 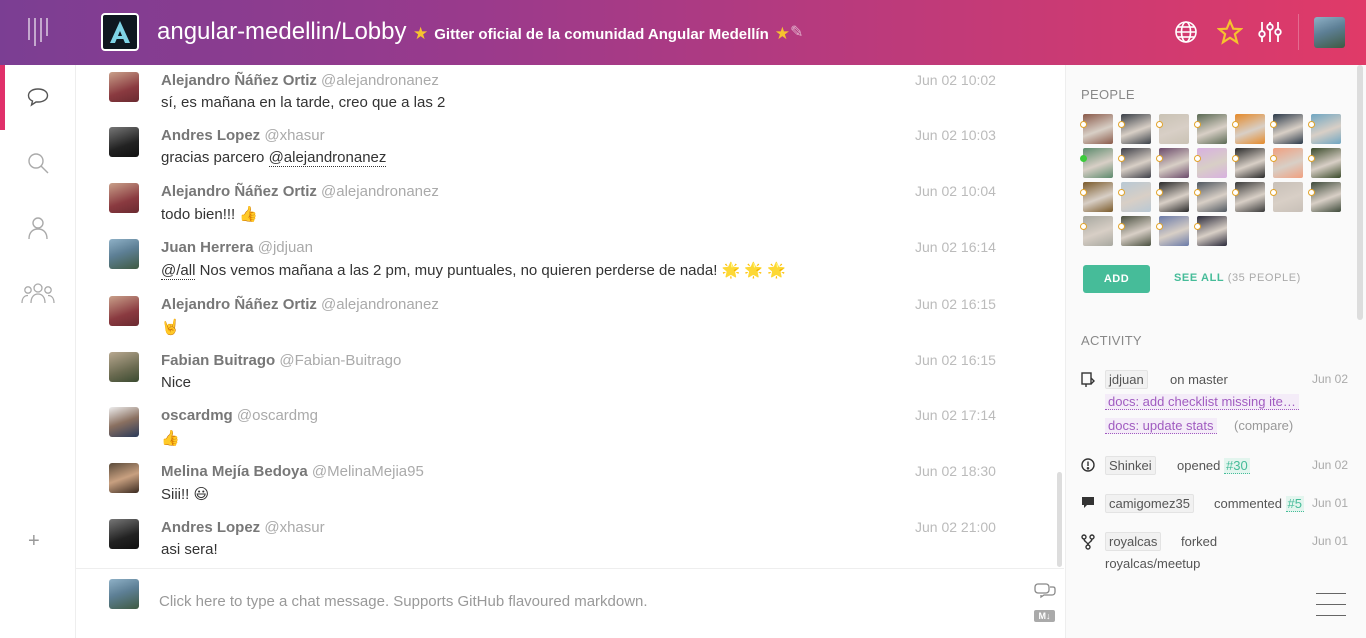 I want to click on repo-name: royalcas/meetup, so click(x=1152, y=563).